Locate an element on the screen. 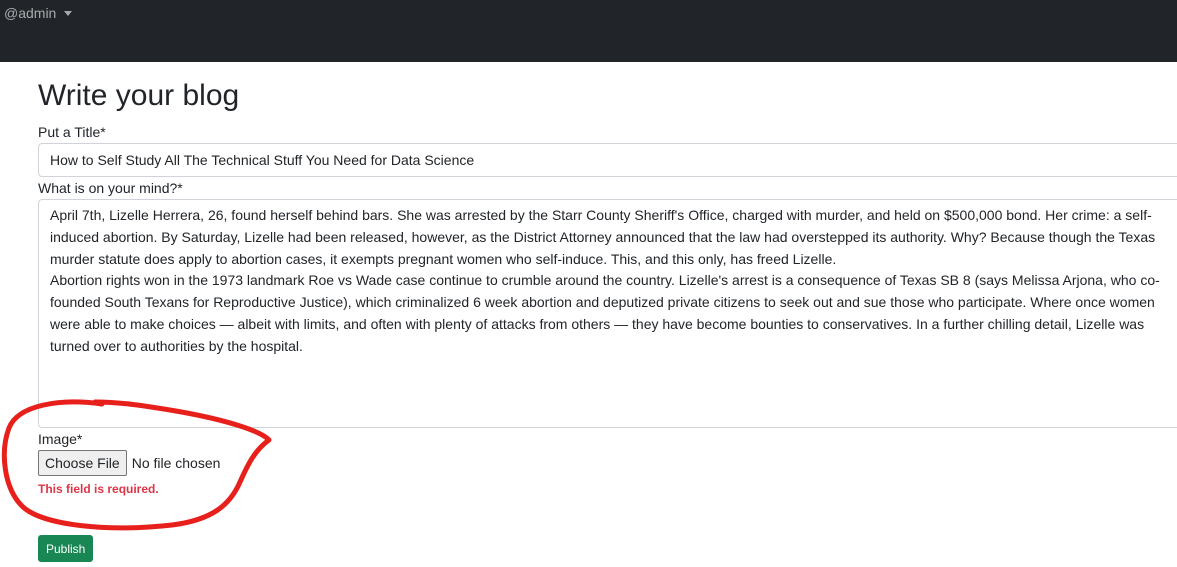  body-label: What is on your mind?* is located at coordinates (110, 188).